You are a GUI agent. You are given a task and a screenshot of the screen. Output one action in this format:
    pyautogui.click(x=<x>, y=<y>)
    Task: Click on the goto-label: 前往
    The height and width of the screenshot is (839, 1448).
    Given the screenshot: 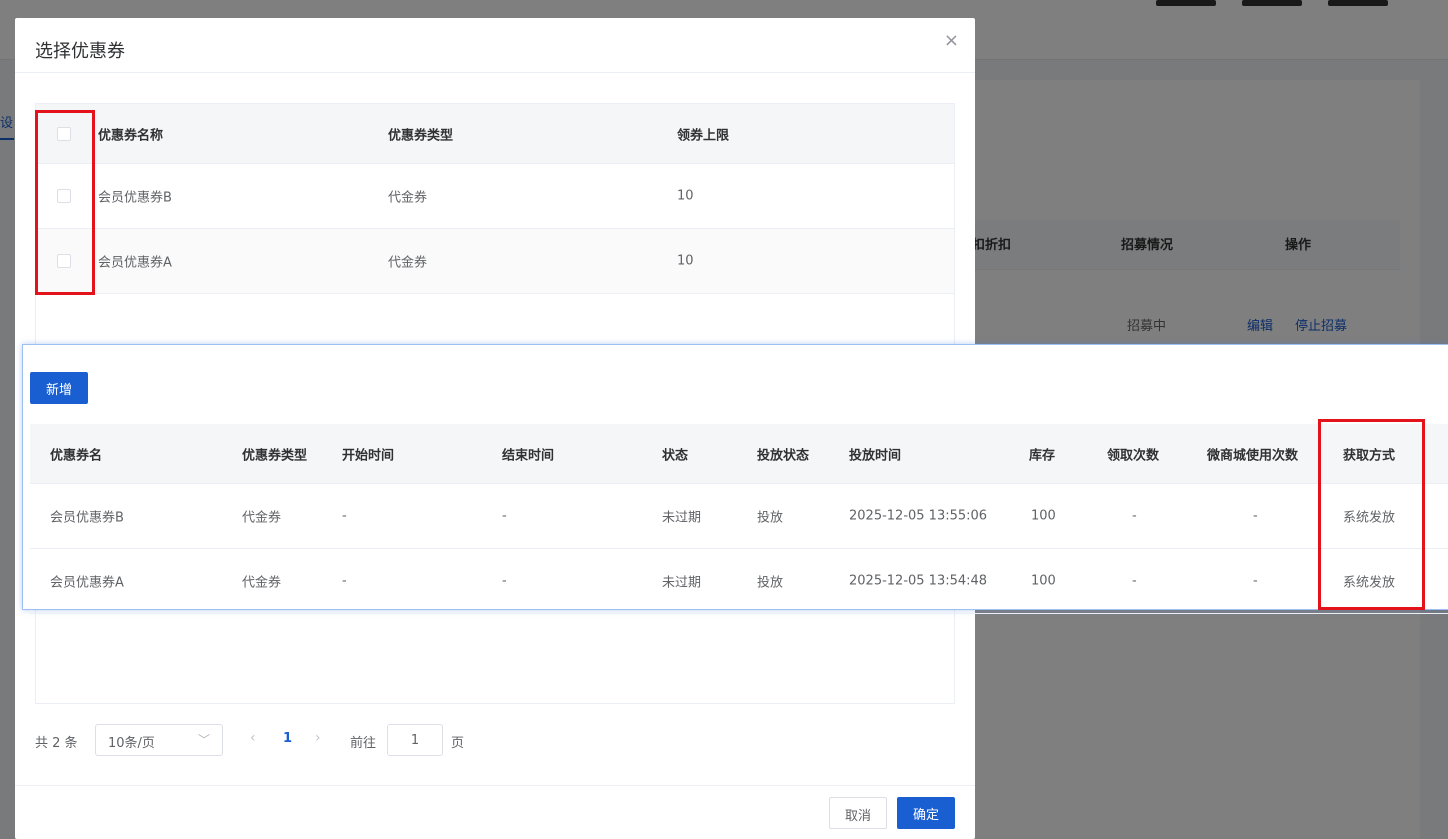 What is the action you would take?
    pyautogui.click(x=363, y=743)
    